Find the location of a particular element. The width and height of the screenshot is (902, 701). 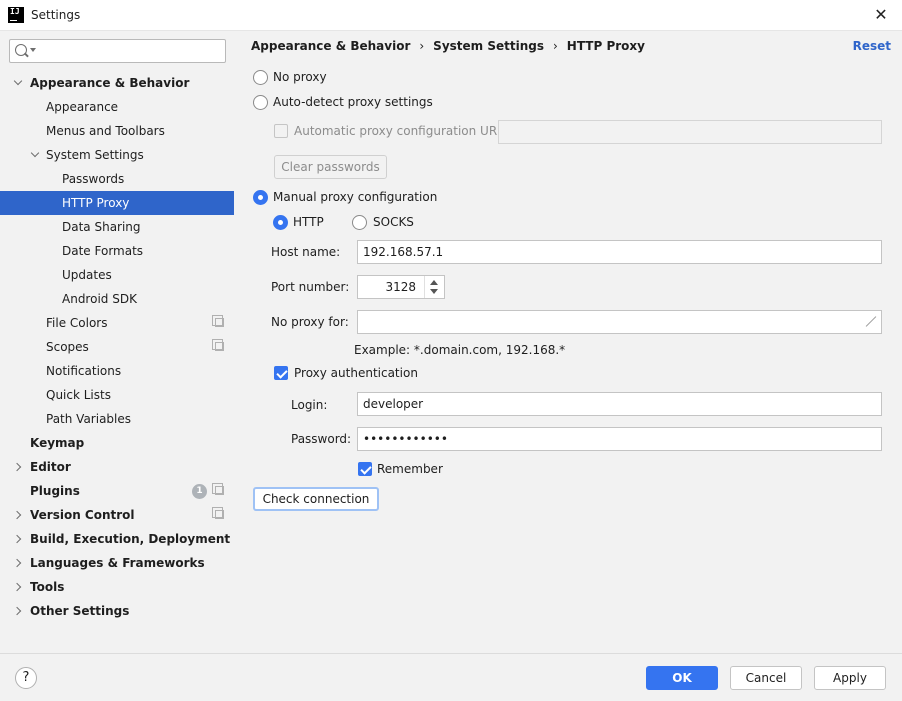

auto-config-url-field is located at coordinates (690, 132).